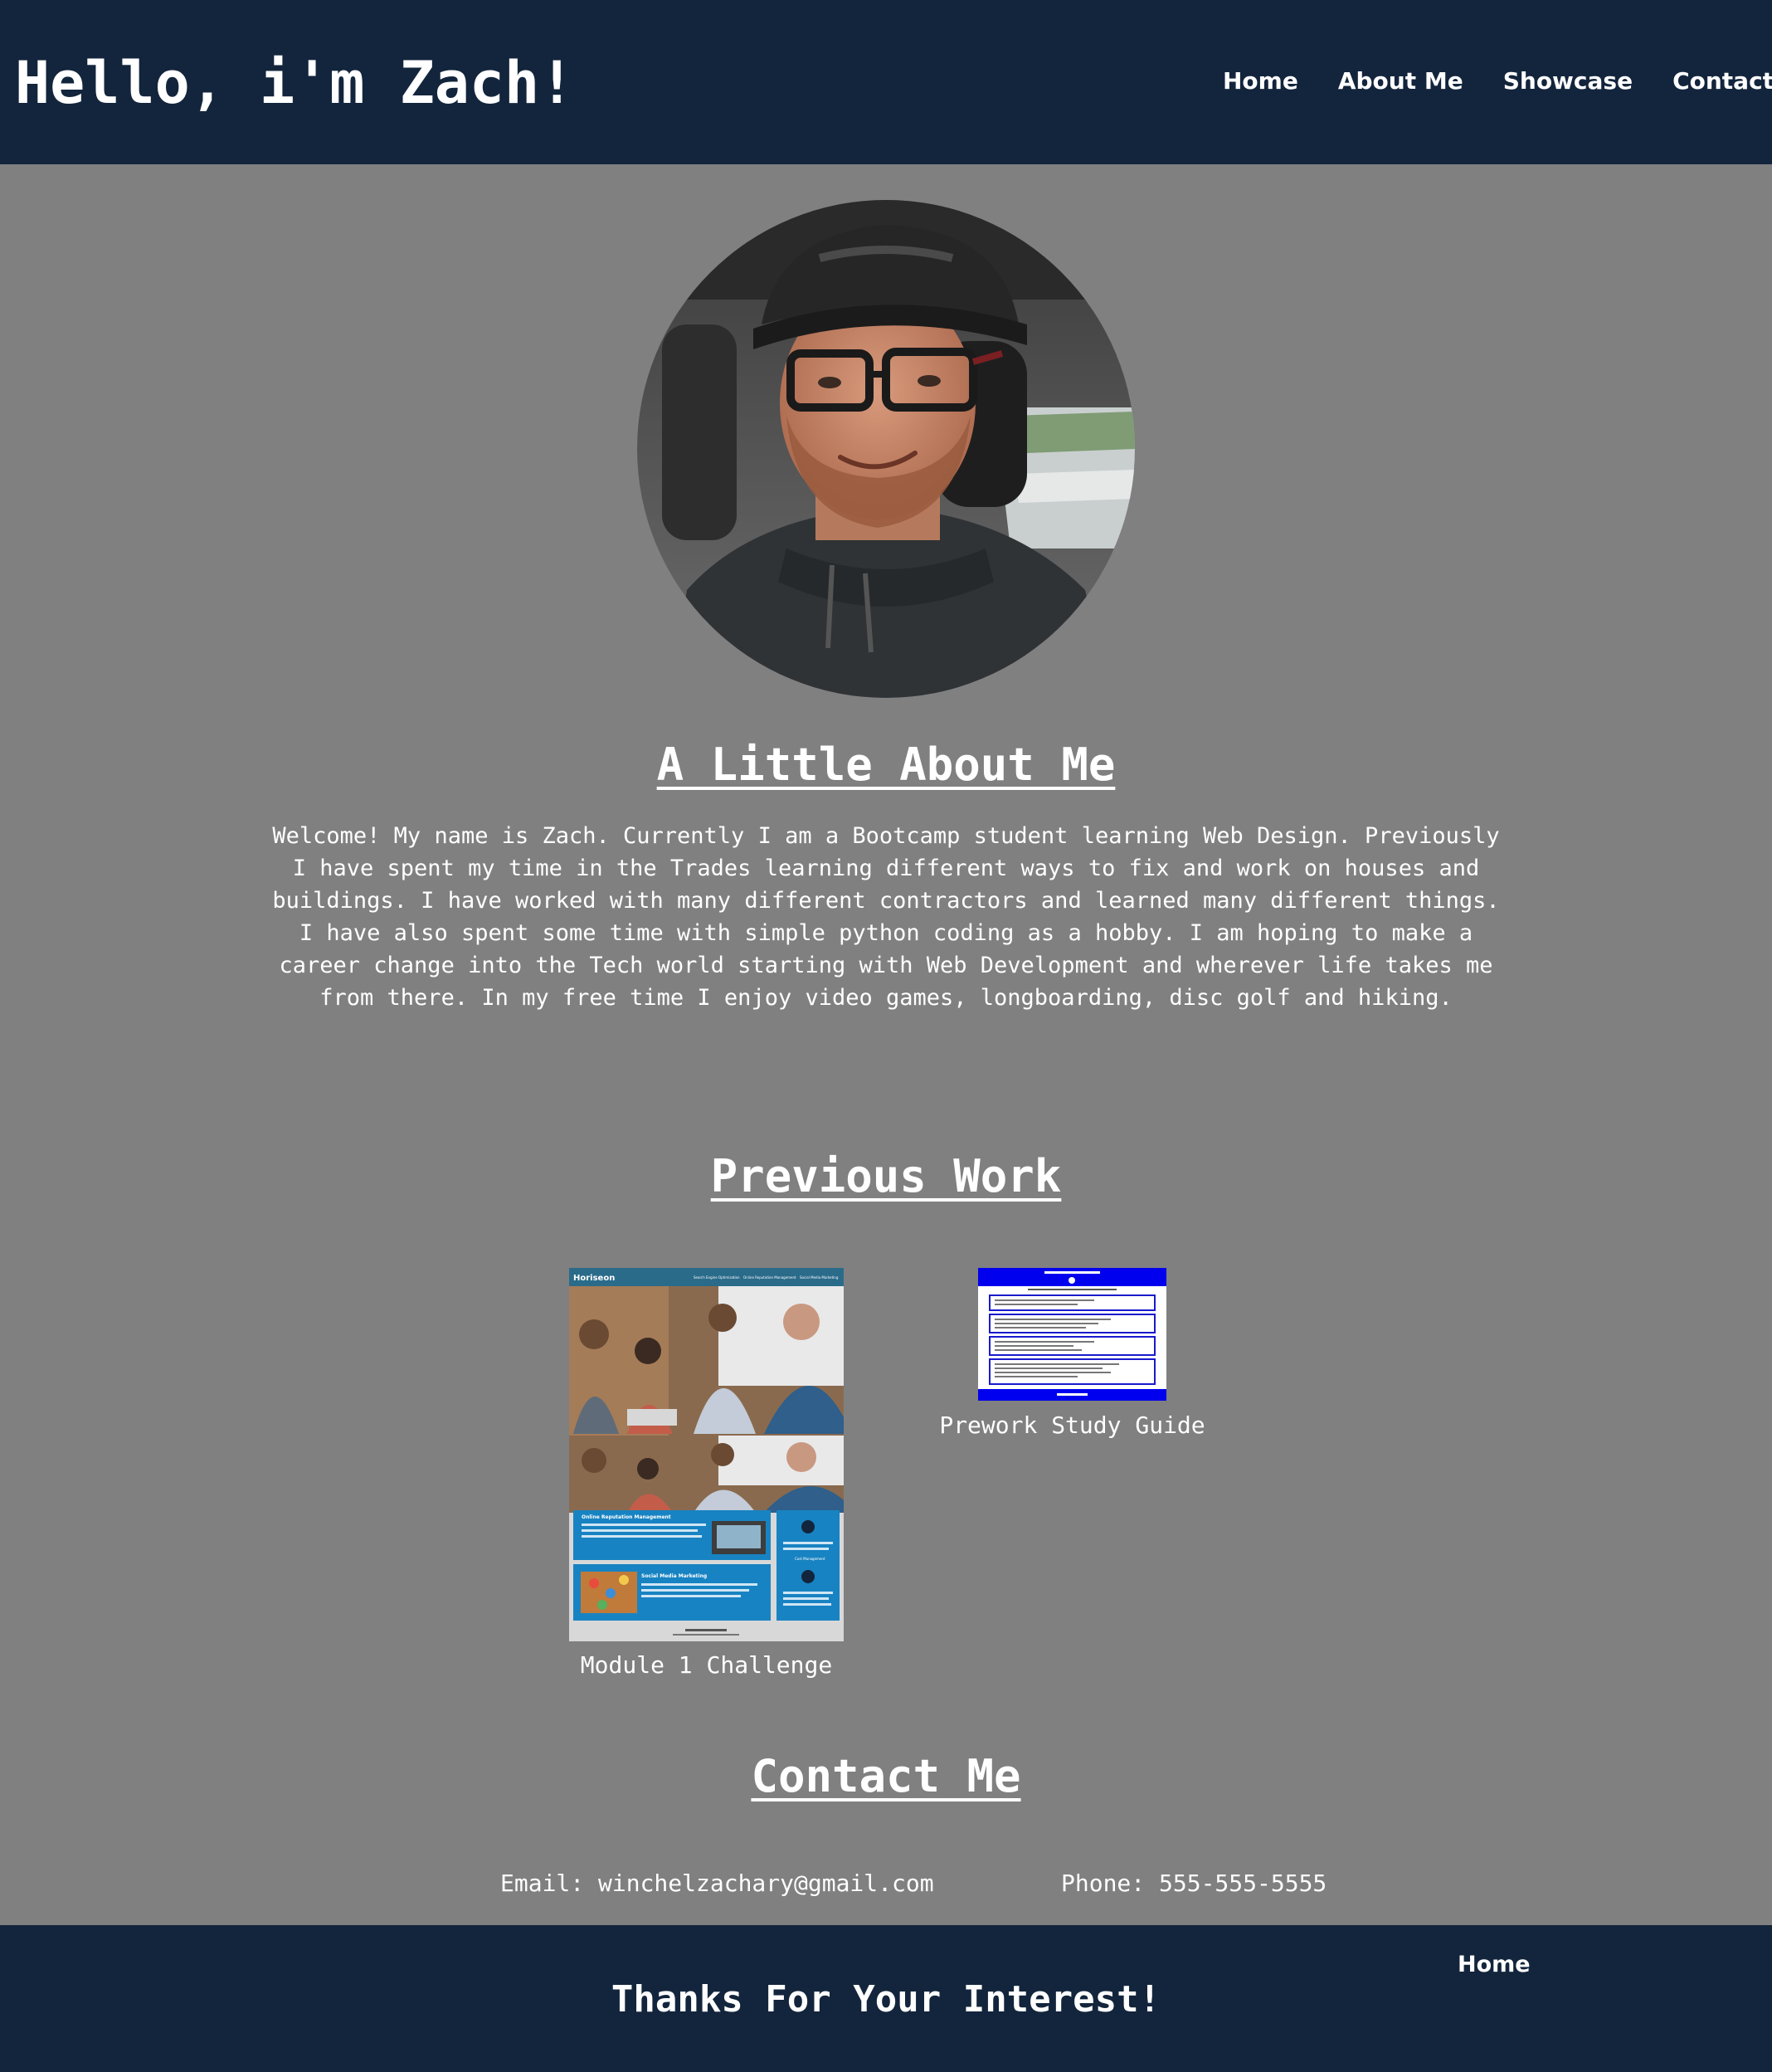 This screenshot has width=1772, height=2072. I want to click on module-1-card-1-title: Online Reputation Management, so click(626, 1517).